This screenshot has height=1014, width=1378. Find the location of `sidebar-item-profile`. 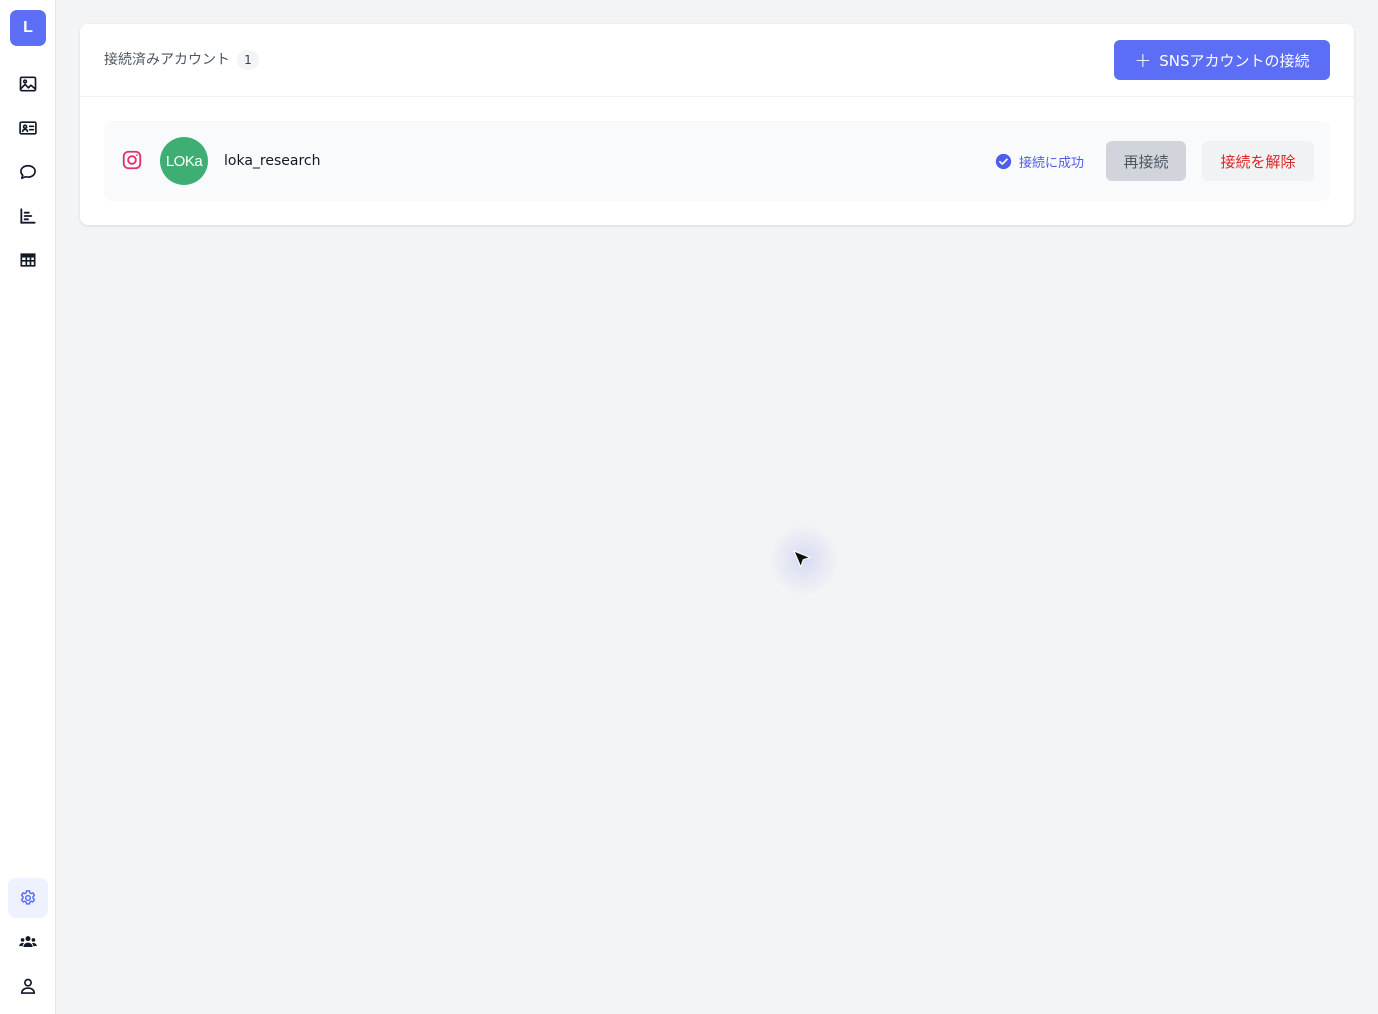

sidebar-item-profile is located at coordinates (28, 986).